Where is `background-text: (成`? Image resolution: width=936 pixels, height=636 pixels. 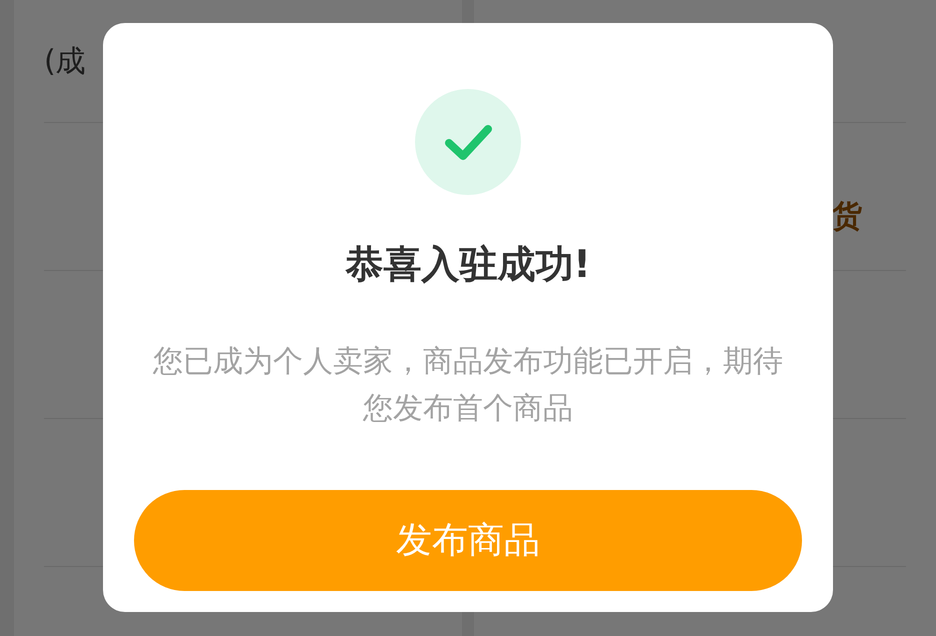
background-text: (成 is located at coordinates (65, 62).